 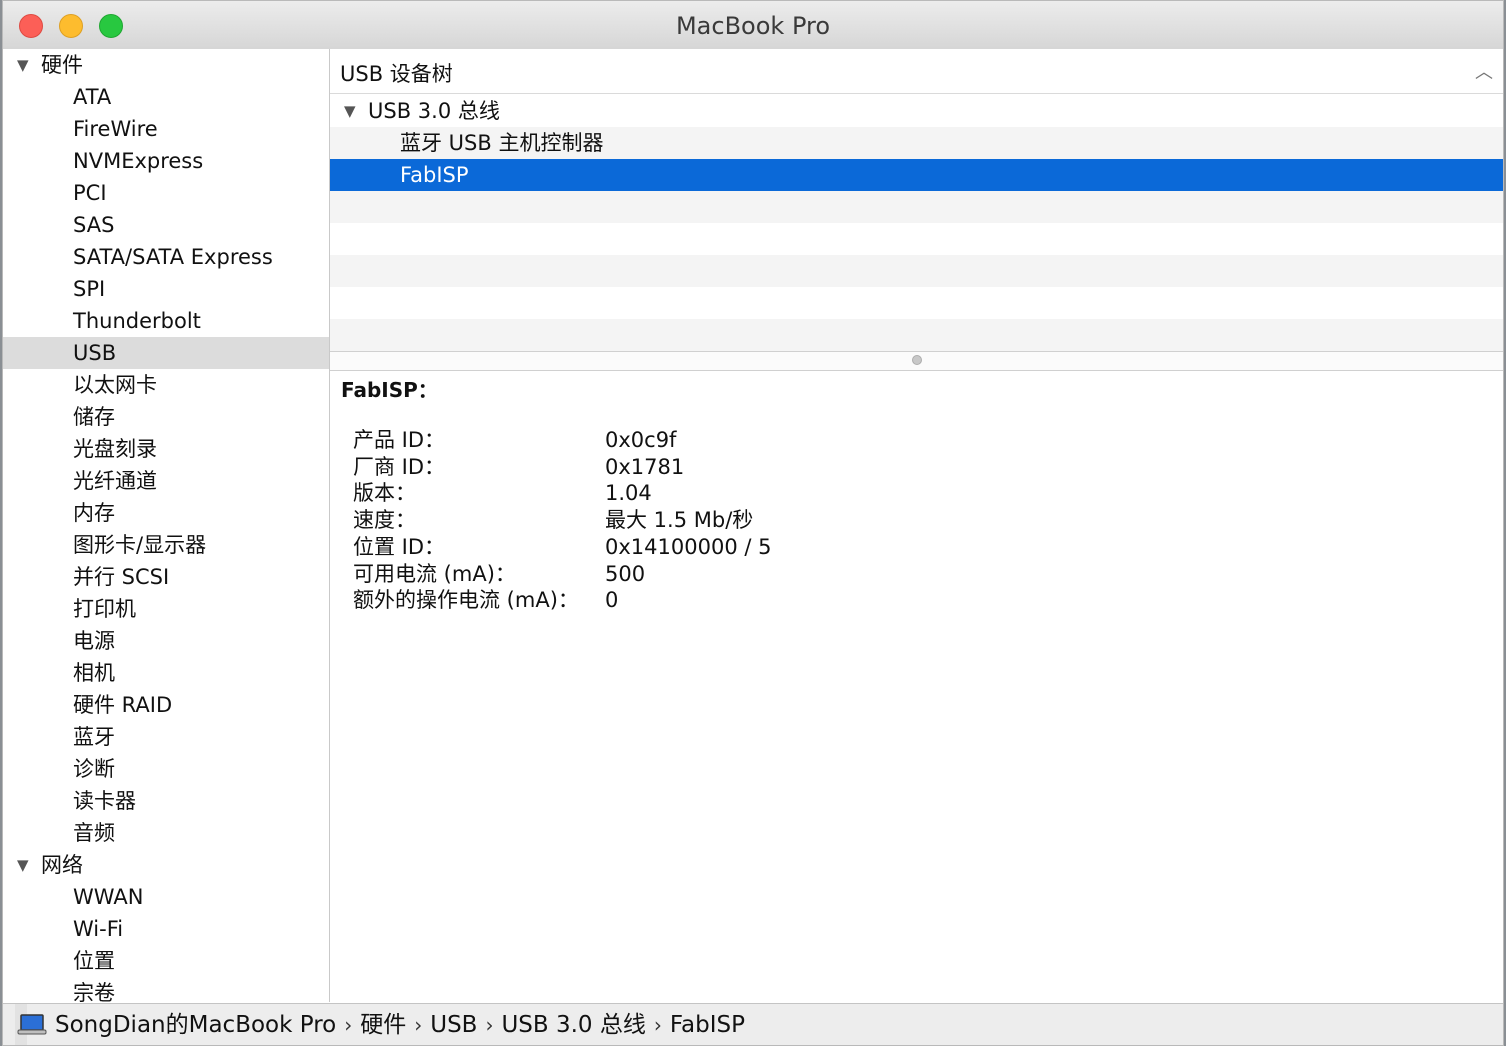 What do you see at coordinates (166, 449) in the screenshot?
I see `sidebar-item-item: 光盘刻录` at bounding box center [166, 449].